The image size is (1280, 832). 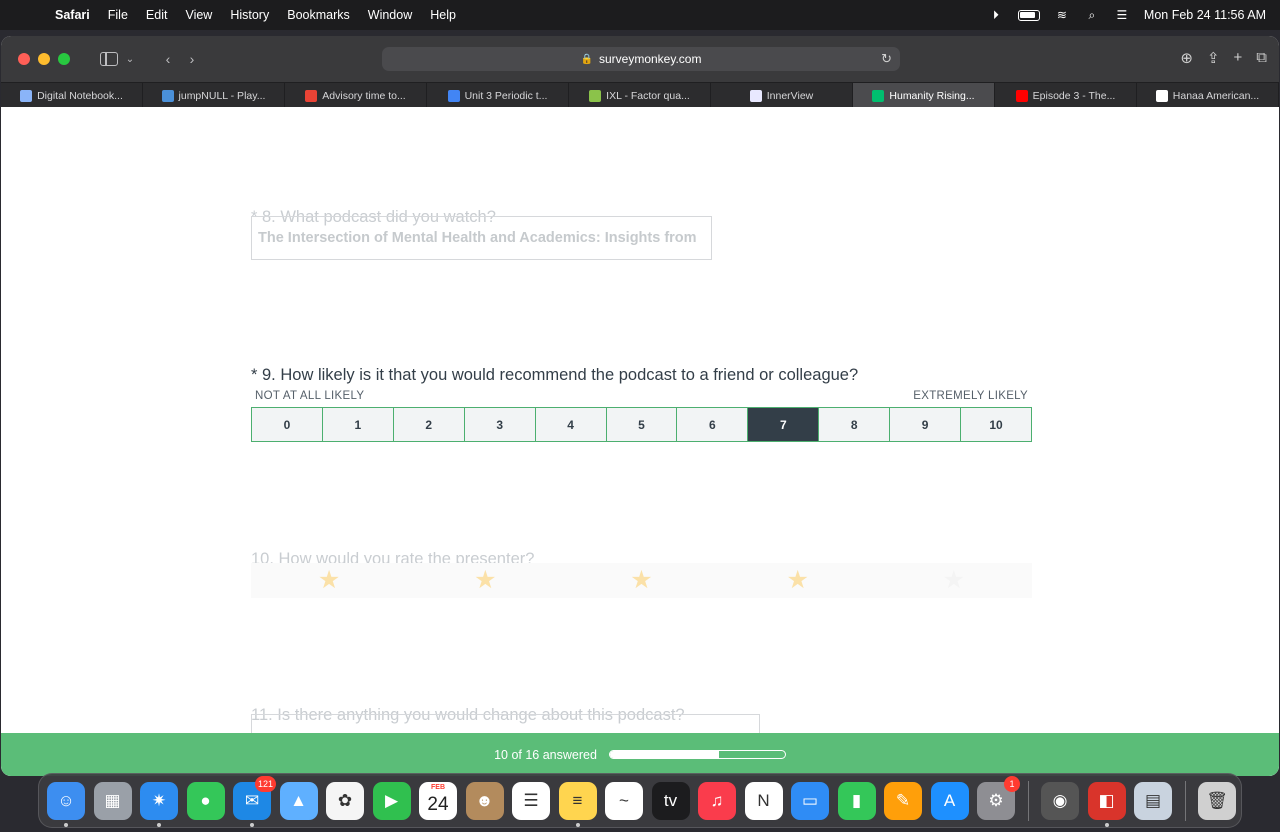 I want to click on address-bar: 🔒 surveymonkey.com ↻, so click(x=641, y=59).